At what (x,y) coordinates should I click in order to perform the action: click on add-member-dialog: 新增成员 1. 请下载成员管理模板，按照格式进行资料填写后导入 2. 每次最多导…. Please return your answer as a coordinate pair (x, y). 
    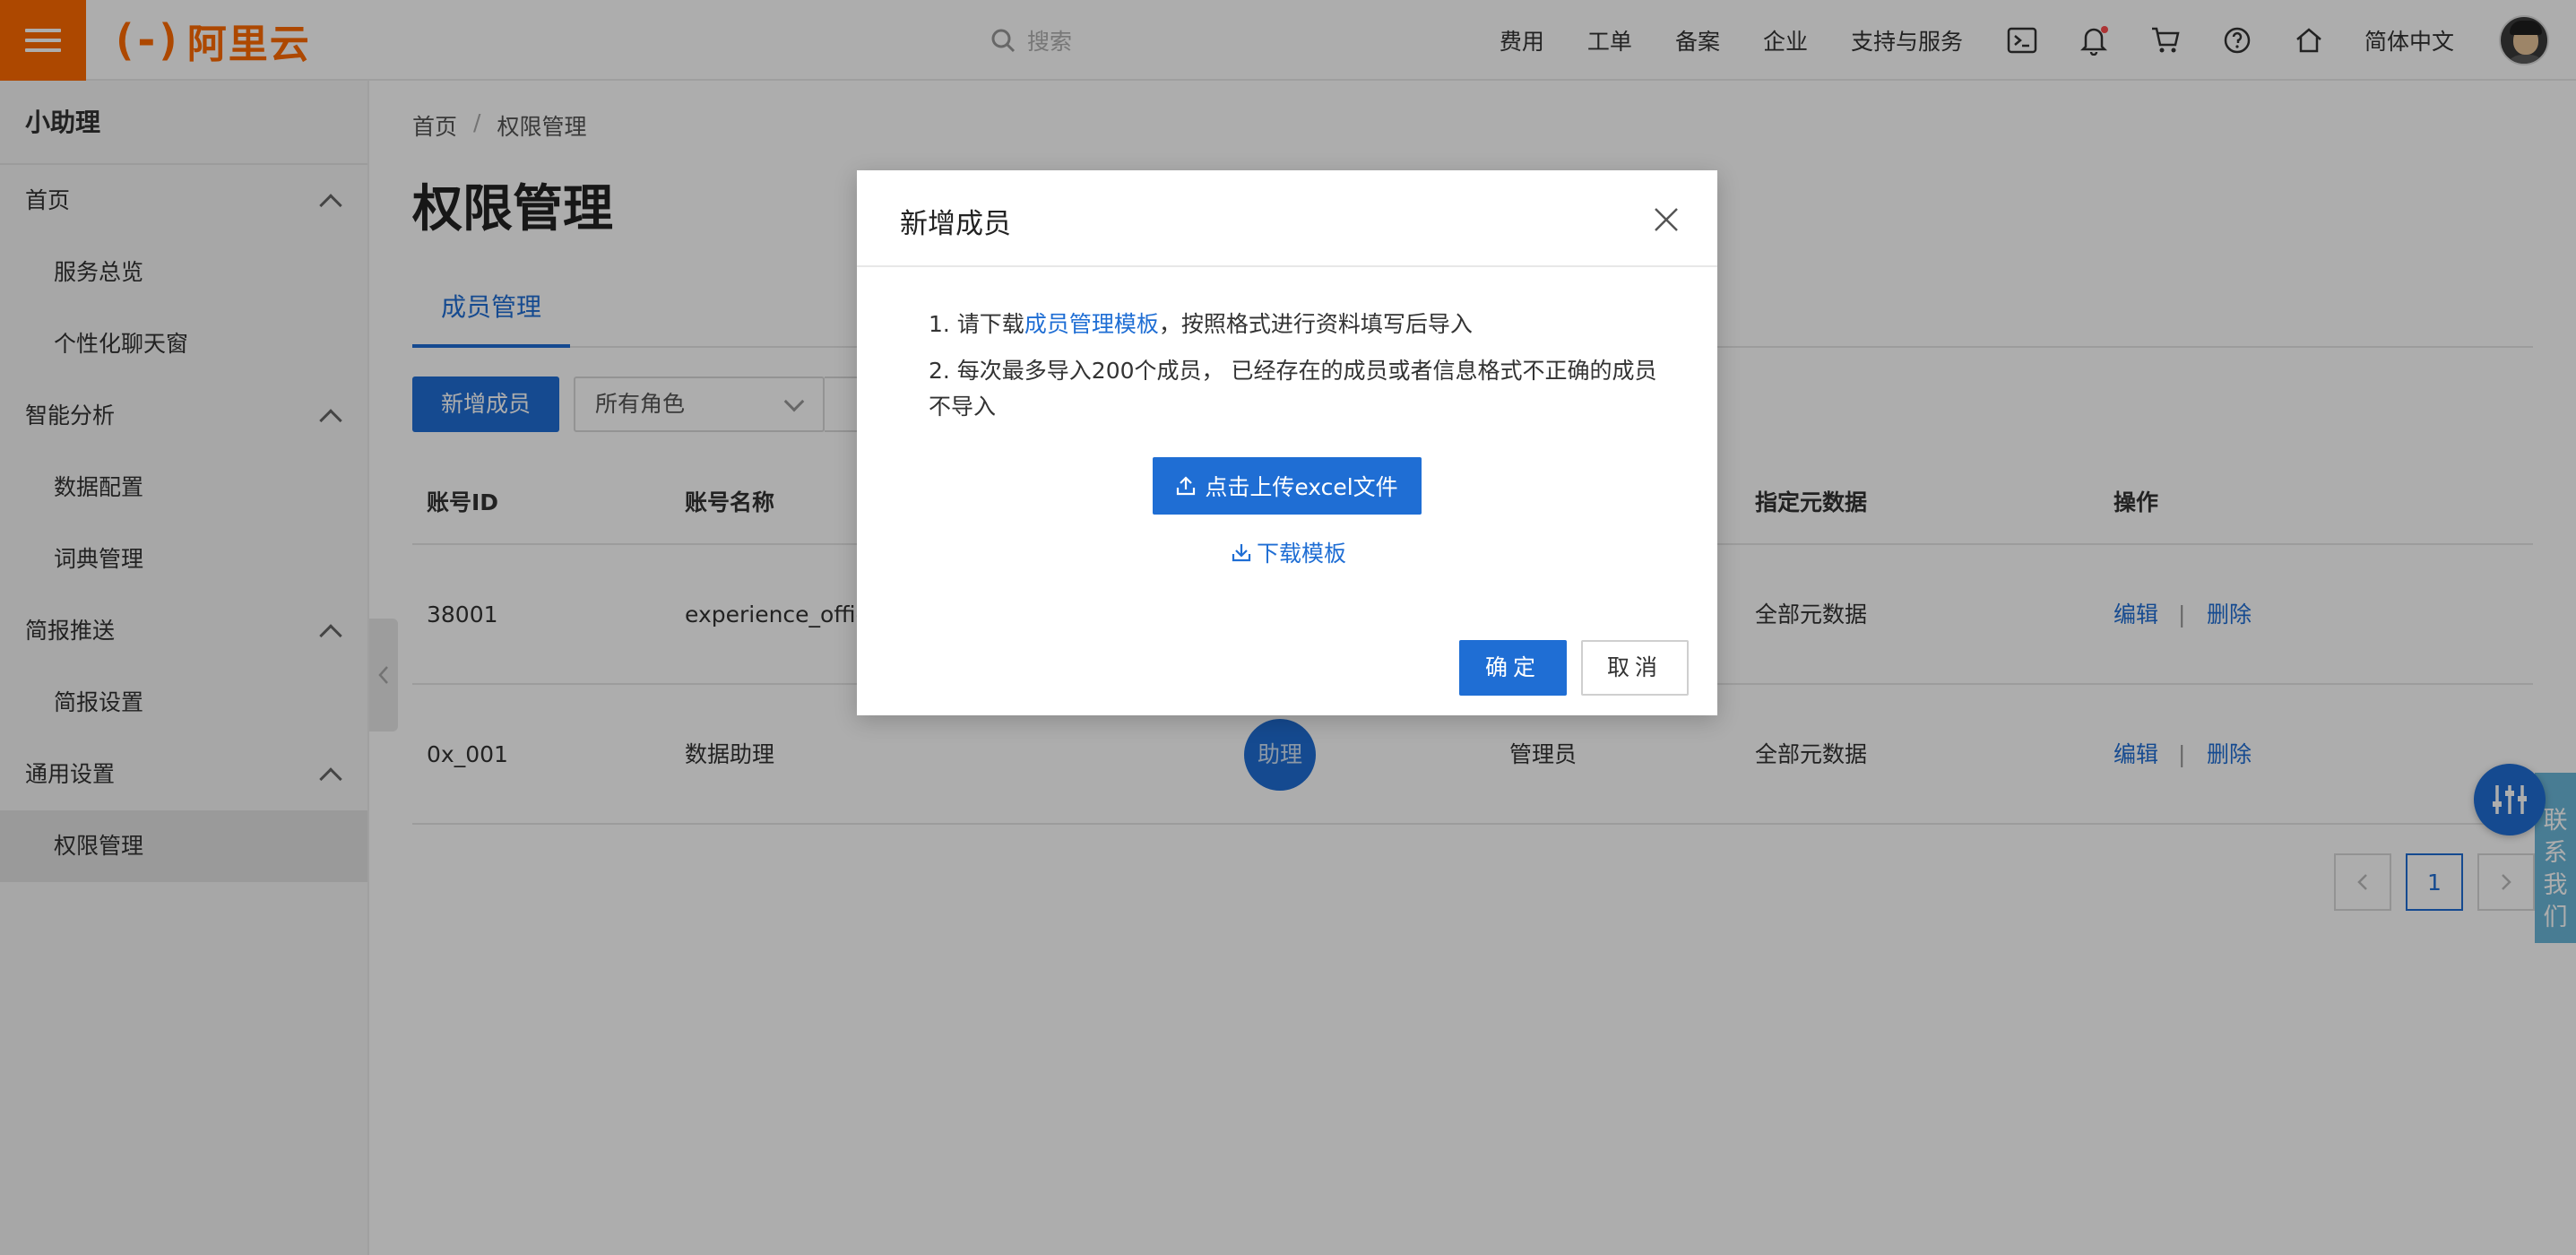
    Looking at the image, I should click on (1287, 442).